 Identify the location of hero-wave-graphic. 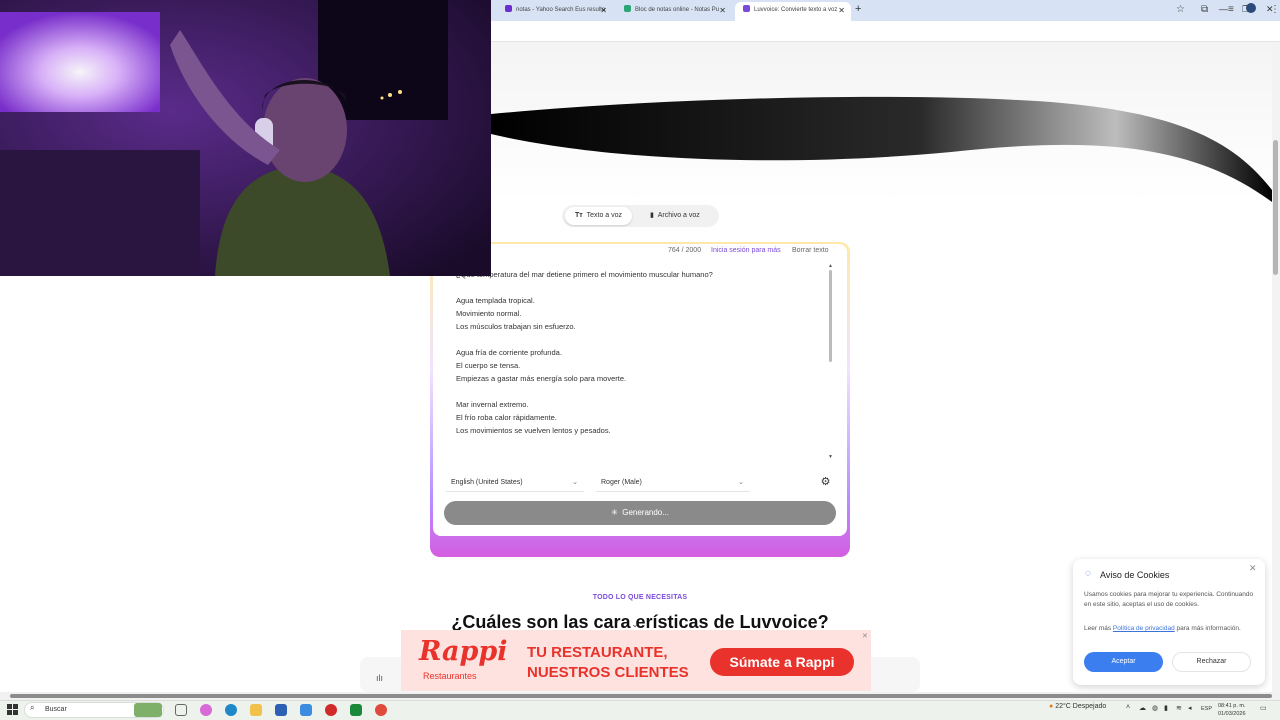
(881, 122).